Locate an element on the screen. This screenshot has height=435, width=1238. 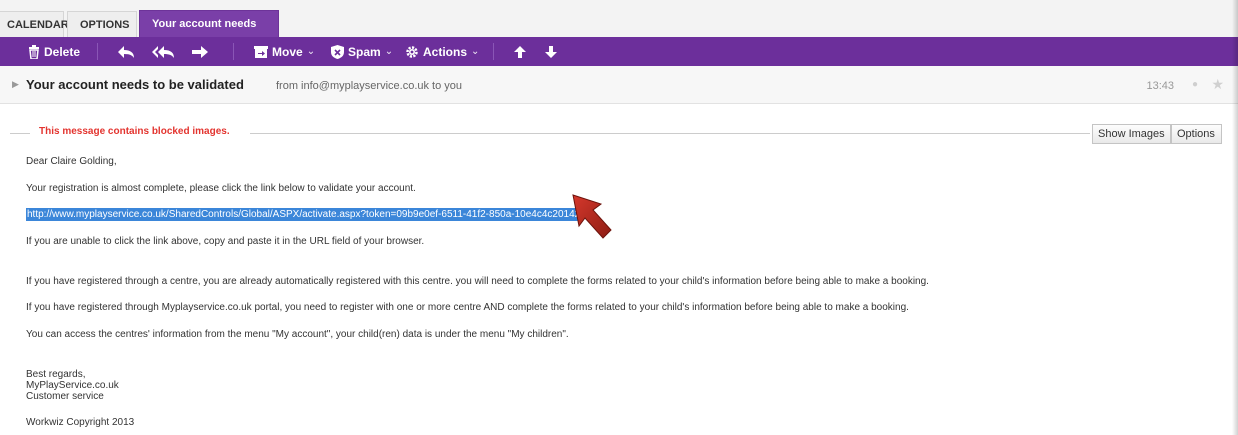
window-edge-shadow is located at coordinates (1235, 217).